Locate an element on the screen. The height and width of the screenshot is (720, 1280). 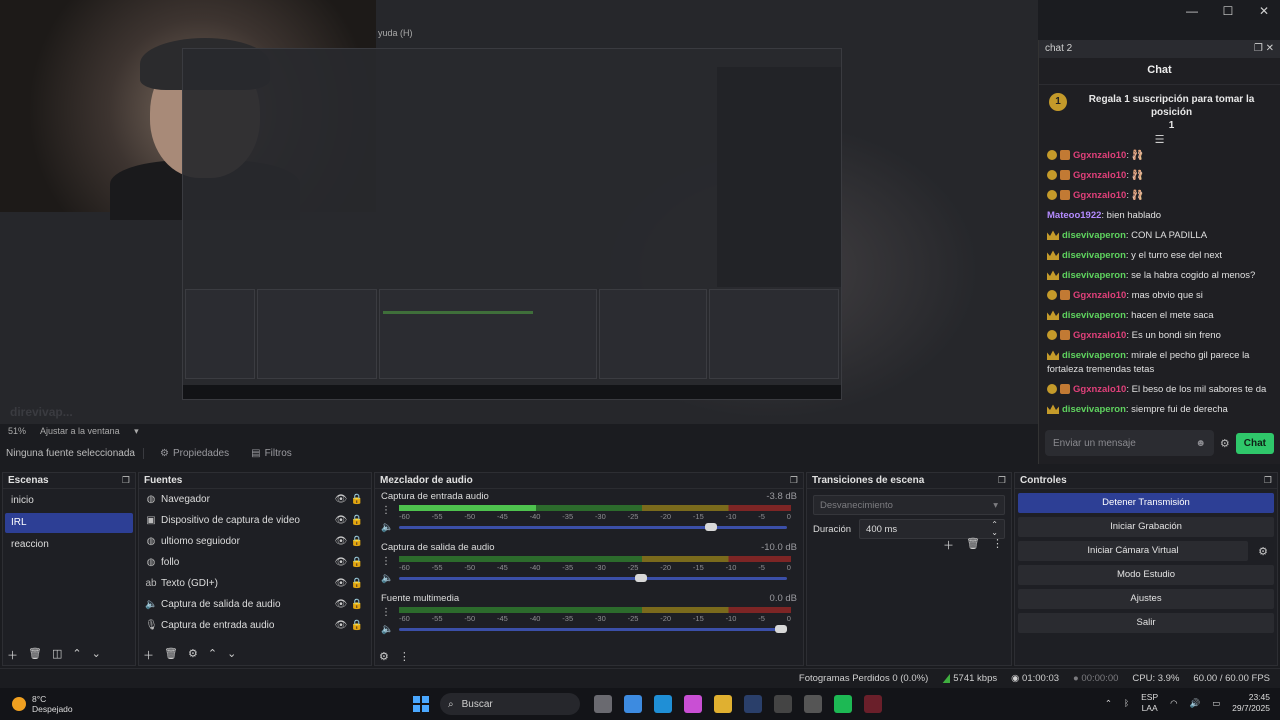
xbox-icon is located at coordinates (783, 704).